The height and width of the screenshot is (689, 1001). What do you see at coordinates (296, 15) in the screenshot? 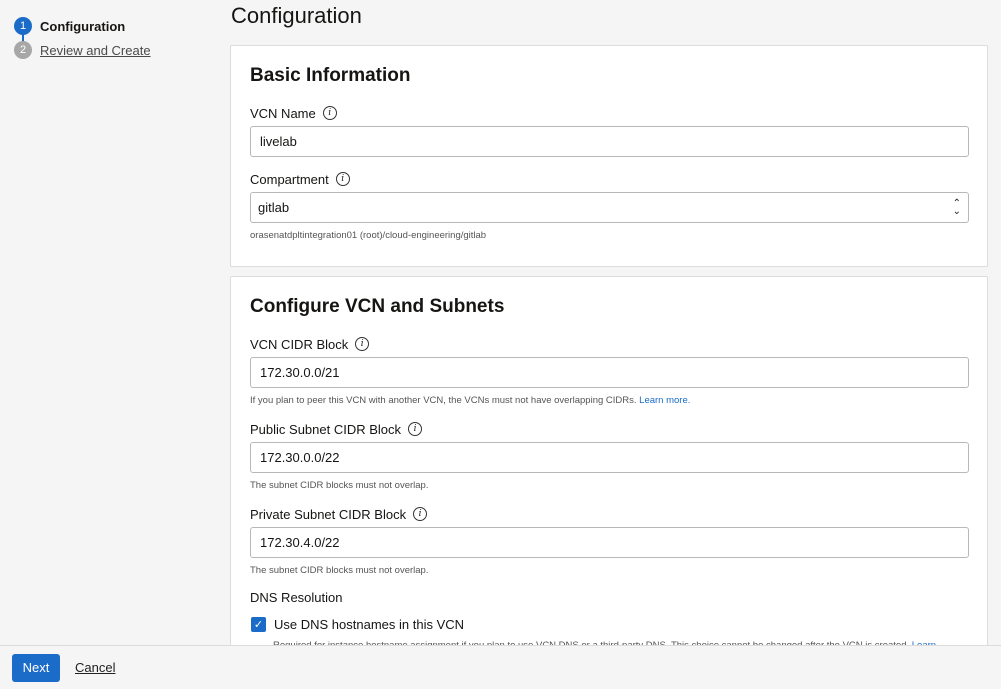
I see `page-title: Configuration` at bounding box center [296, 15].